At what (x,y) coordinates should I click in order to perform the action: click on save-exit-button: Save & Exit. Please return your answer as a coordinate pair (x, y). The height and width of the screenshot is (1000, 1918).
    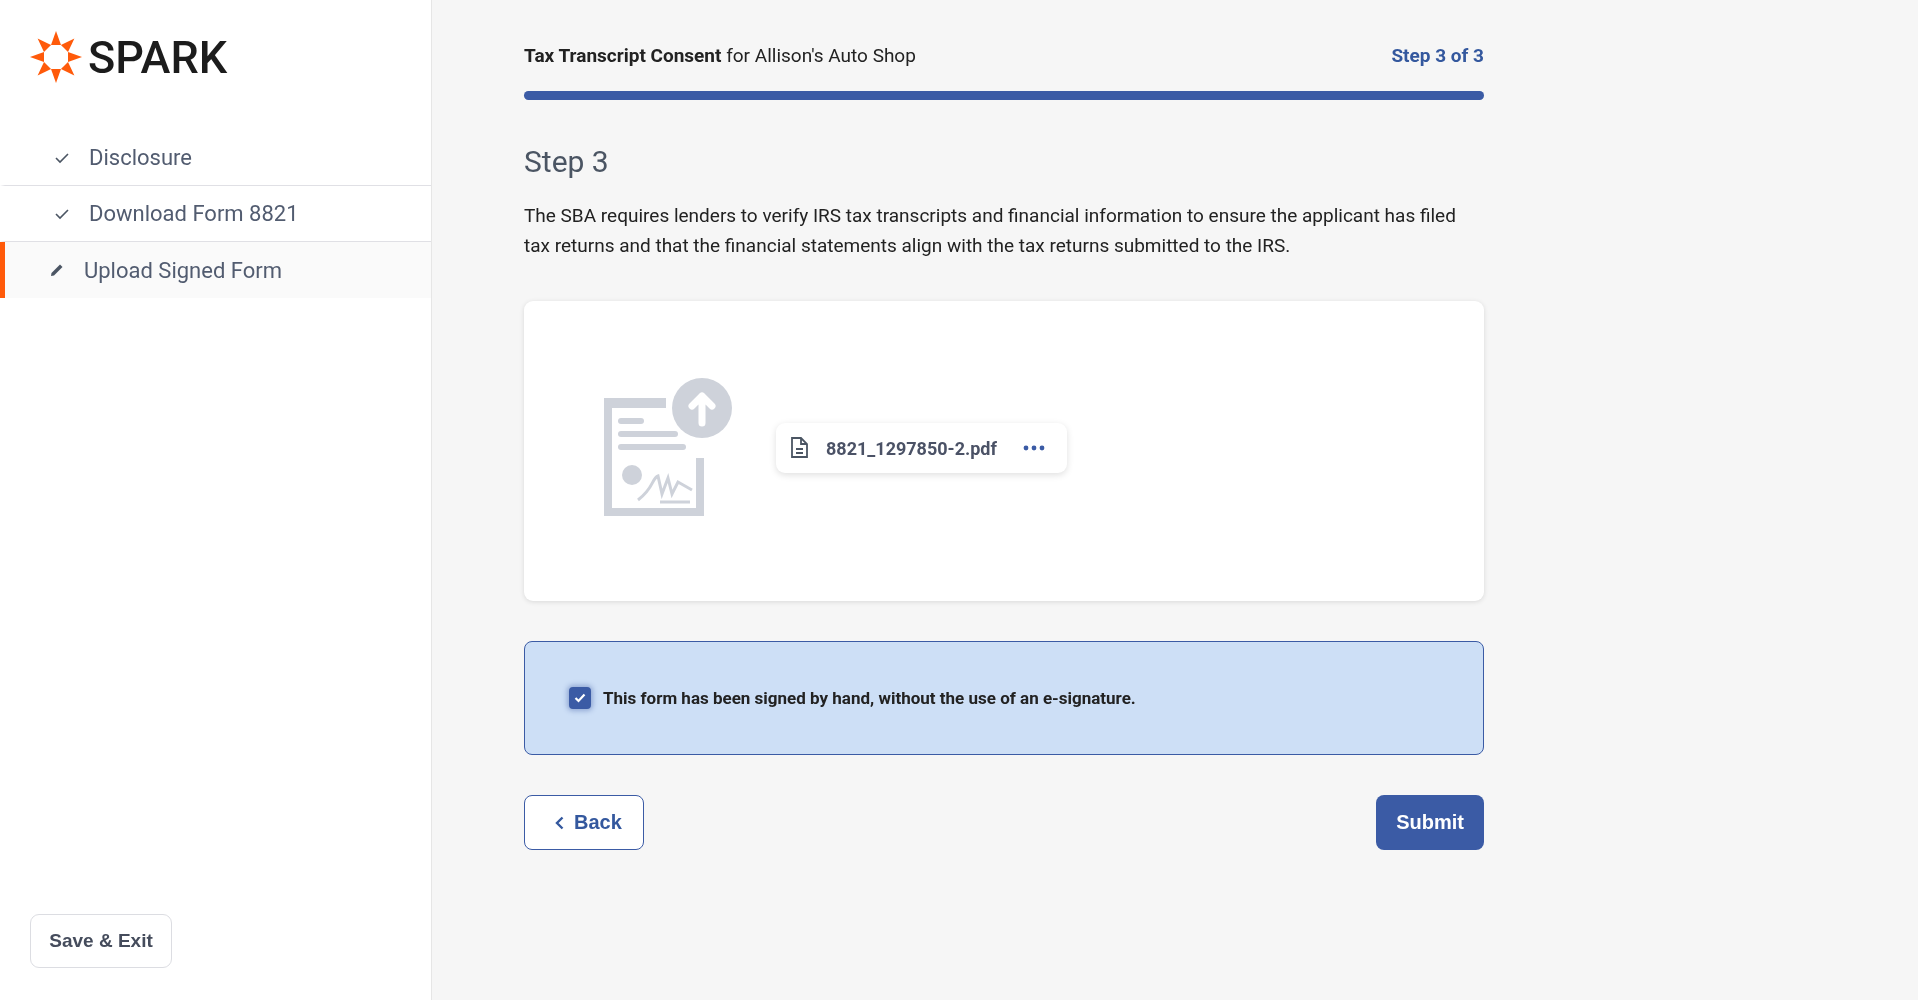
    Looking at the image, I should click on (101, 941).